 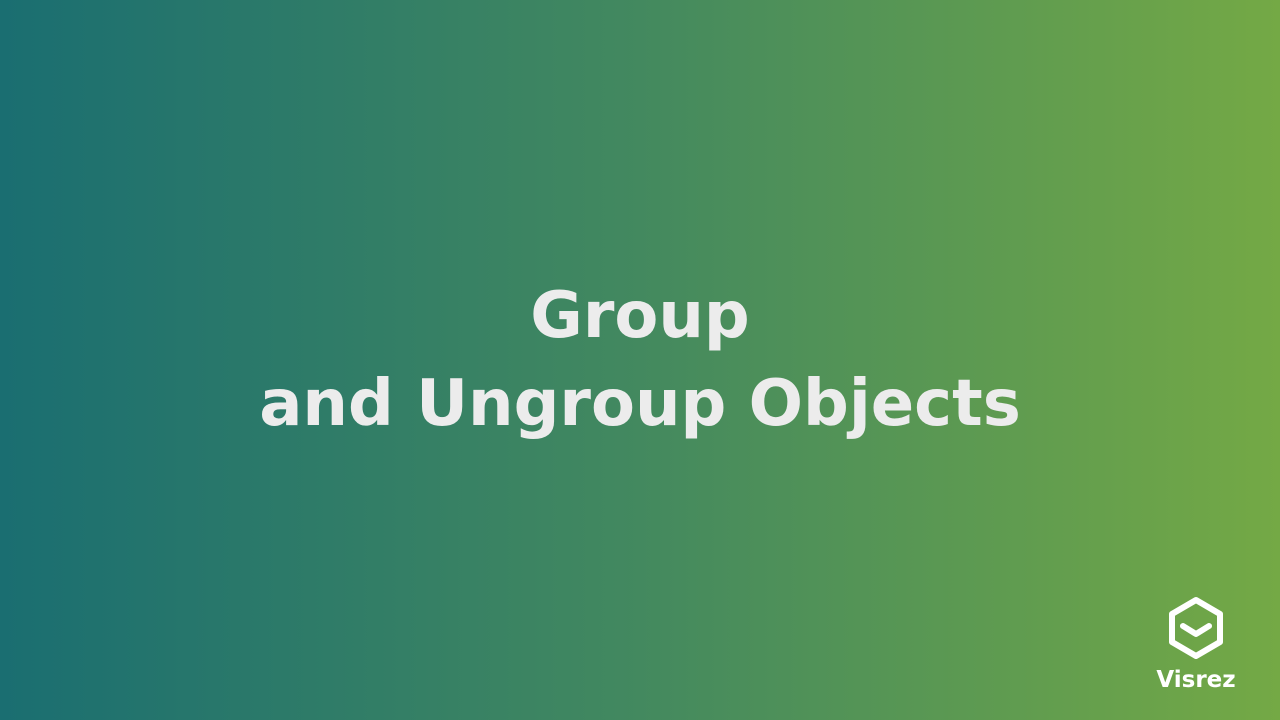 I want to click on brand-logo: Visrez, so click(x=1196, y=645).